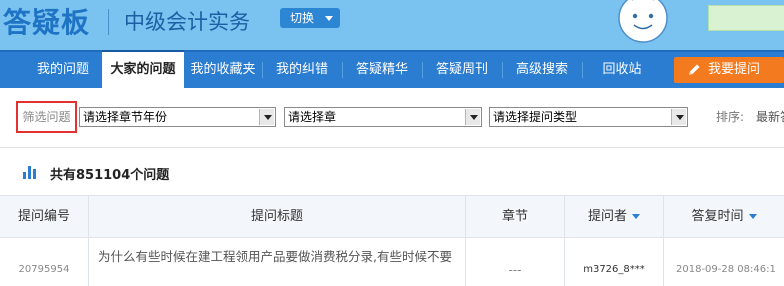 Image resolution: width=784 pixels, height=286 pixels. Describe the element at coordinates (542, 70) in the screenshot. I see `nav-advanced-search: 高级搜索` at that location.